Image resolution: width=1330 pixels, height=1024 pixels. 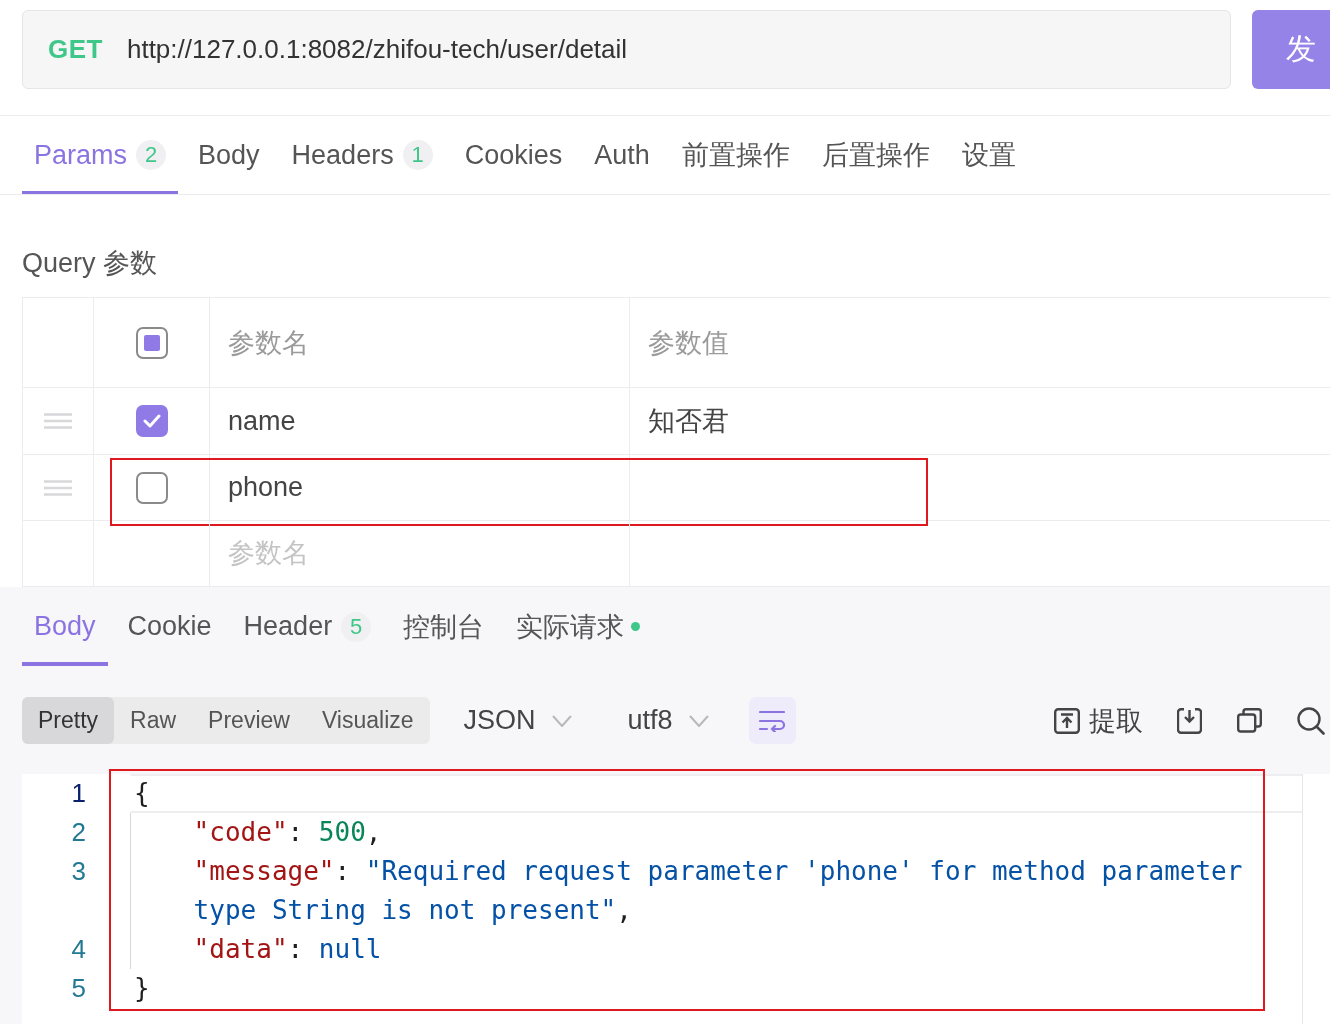 I want to click on code-line: "code": 500,, so click(x=716, y=832).